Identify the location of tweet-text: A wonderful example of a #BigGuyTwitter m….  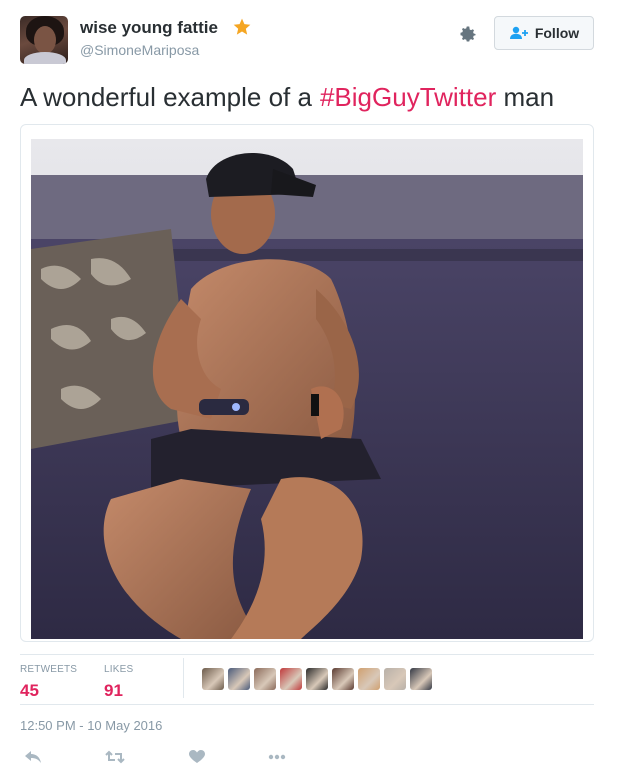
(287, 97).